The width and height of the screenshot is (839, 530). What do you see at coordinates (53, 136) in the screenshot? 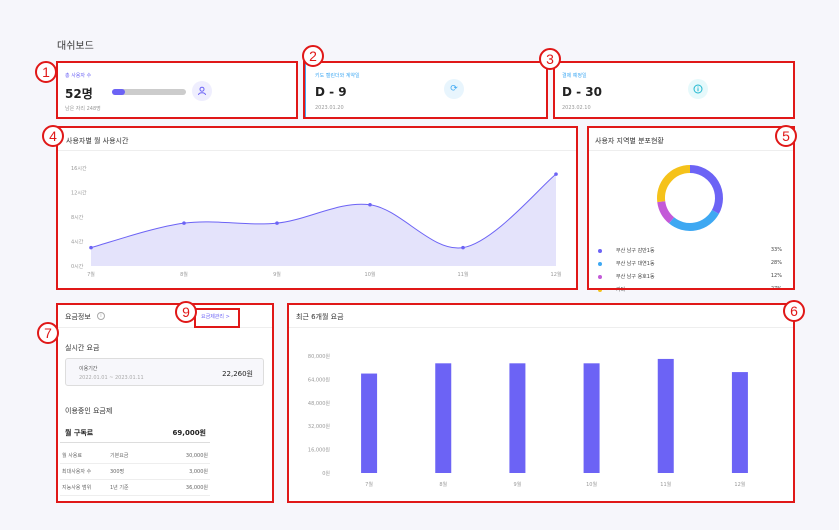
I see `marker-4: 4` at bounding box center [53, 136].